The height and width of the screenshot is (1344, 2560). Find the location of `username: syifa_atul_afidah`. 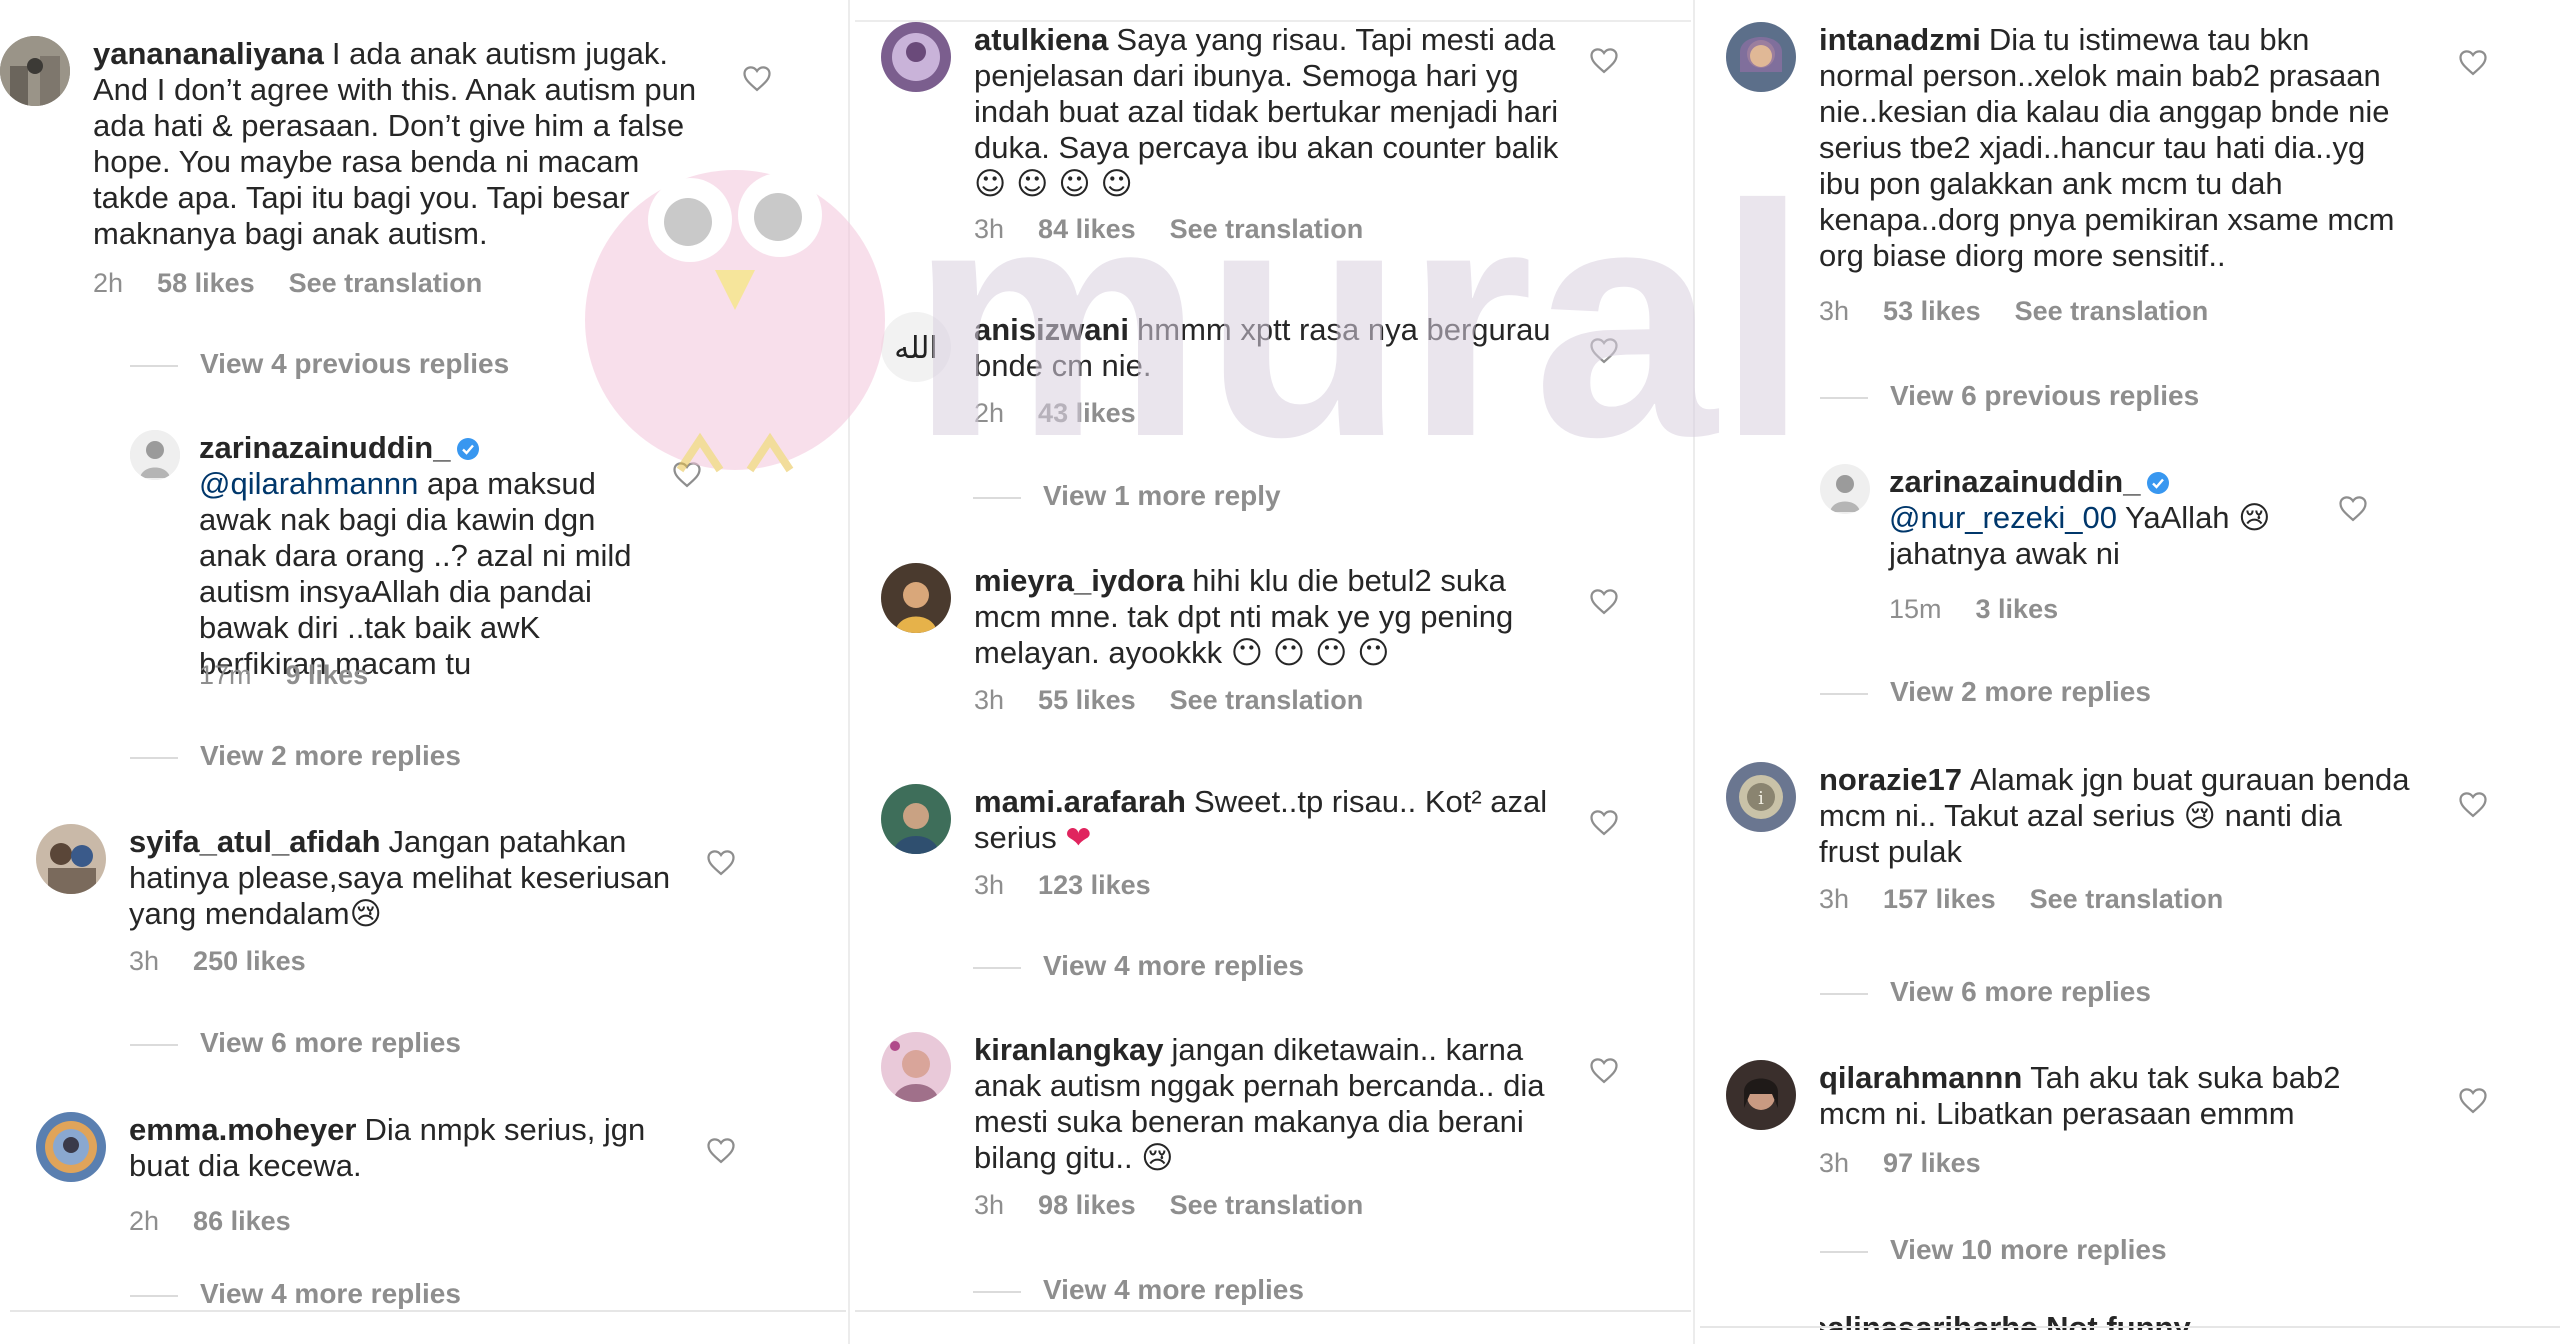

username: syifa_atul_afidah is located at coordinates (255, 841).